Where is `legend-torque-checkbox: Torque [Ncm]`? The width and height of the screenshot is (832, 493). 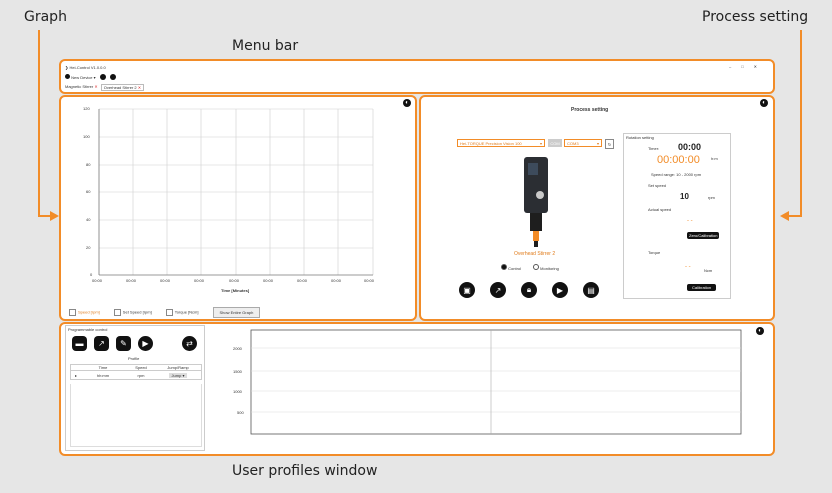 legend-torque-checkbox: Torque [Ncm] is located at coordinates (182, 312).